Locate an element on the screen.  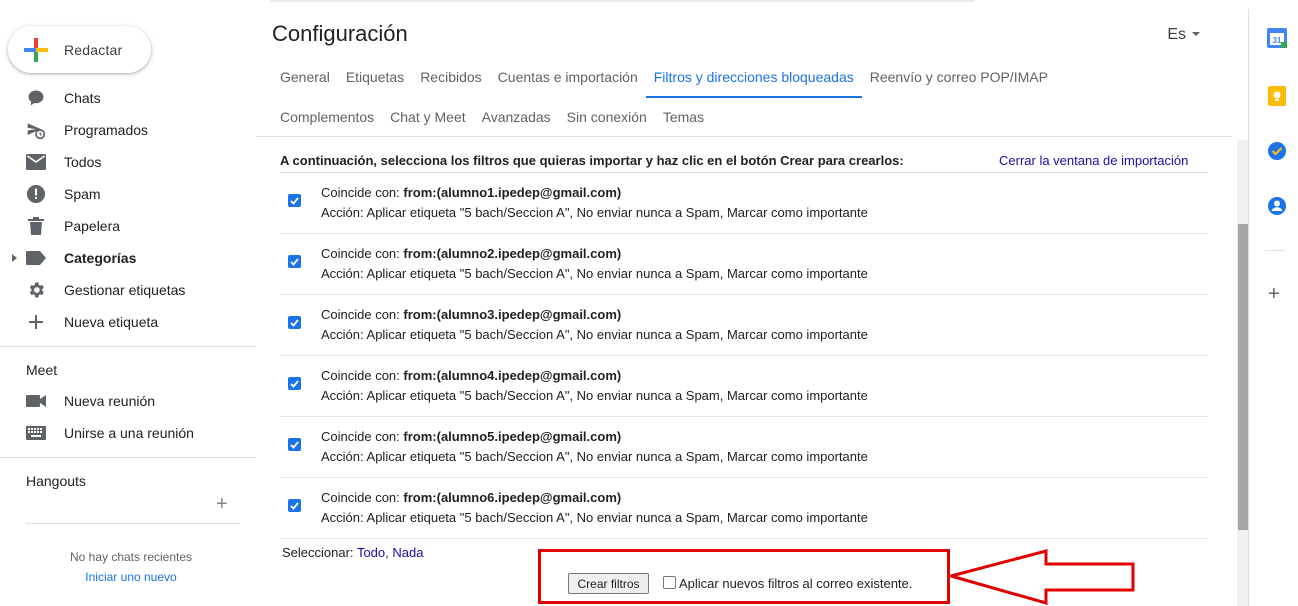
side-panel-rail: 31 + is located at coordinates (1273, 307).